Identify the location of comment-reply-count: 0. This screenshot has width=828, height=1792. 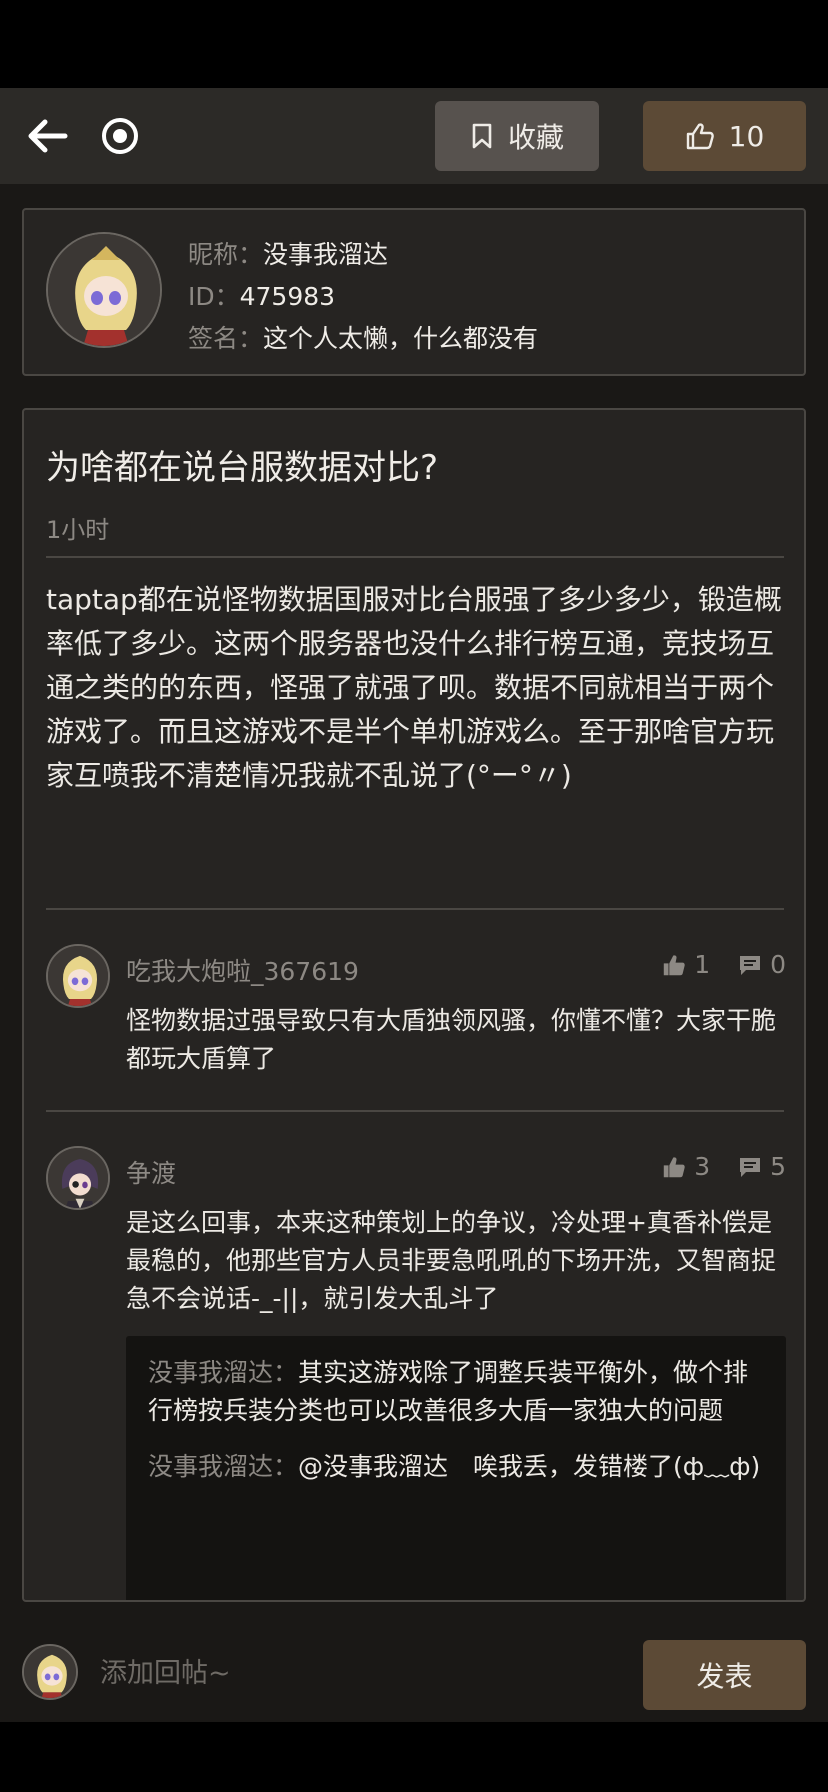
(778, 964).